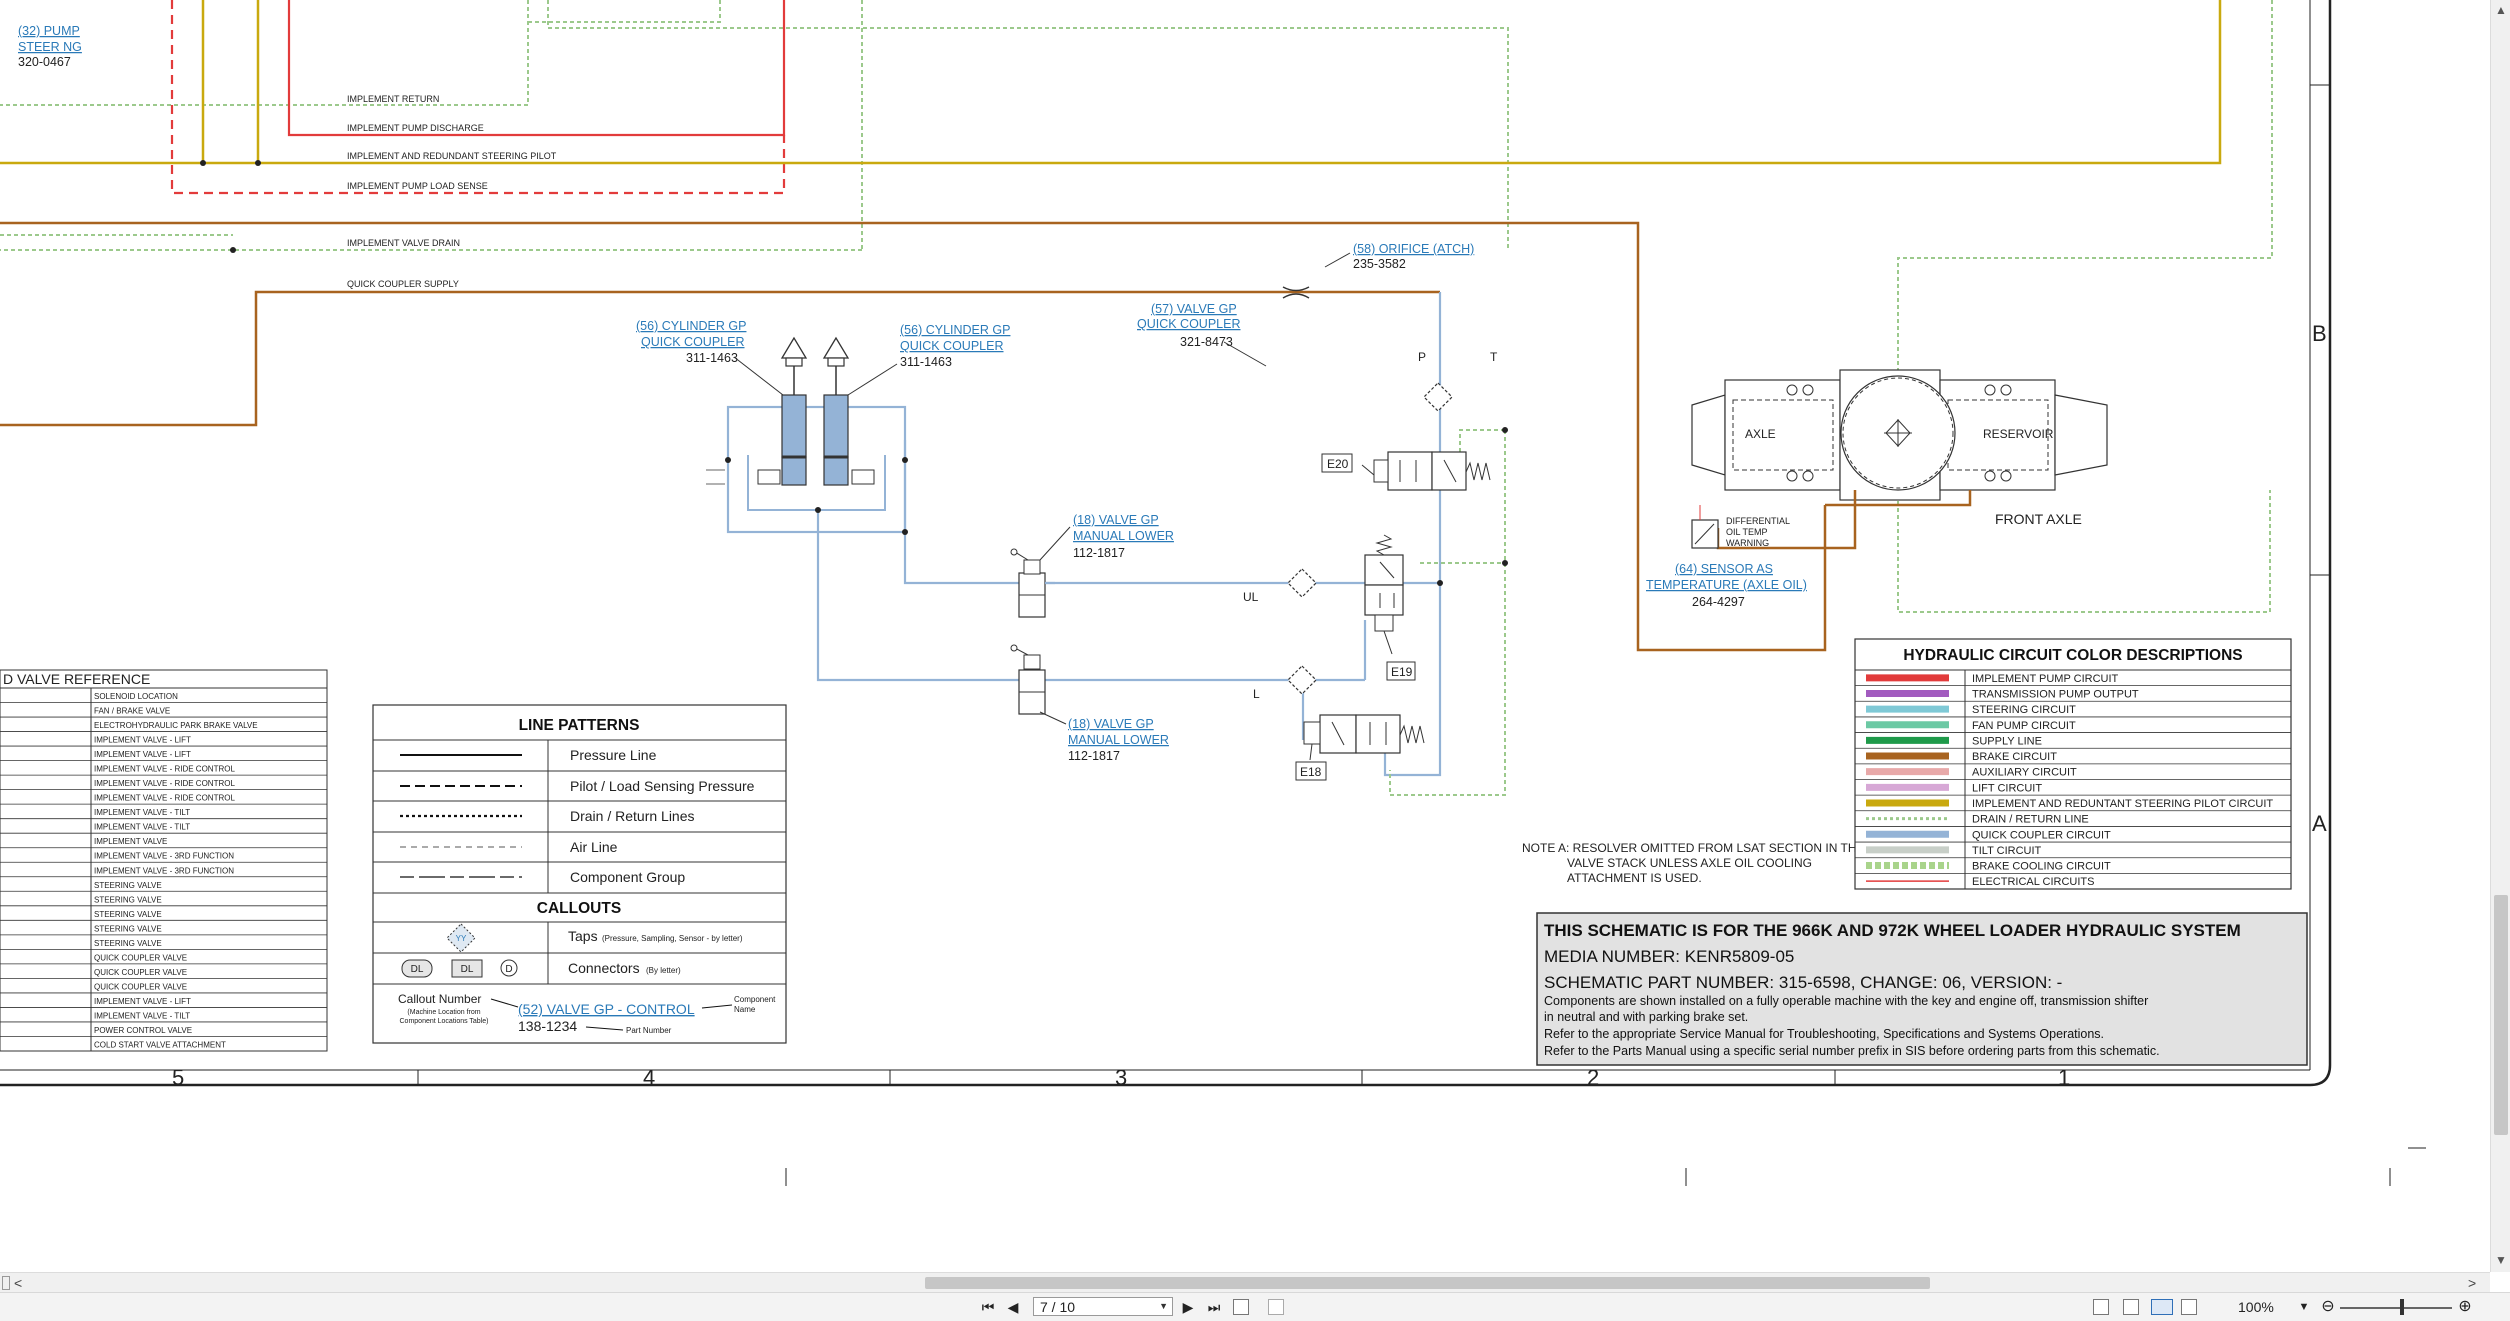 This screenshot has height=1321, width=2510. Describe the element at coordinates (2131, 1307) in the screenshot. I see `continuous-view-icon` at that location.